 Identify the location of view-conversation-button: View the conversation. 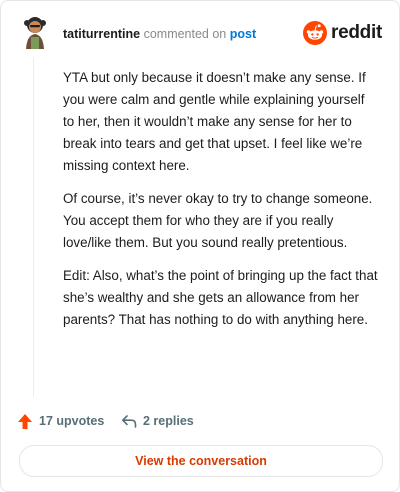
(201, 461).